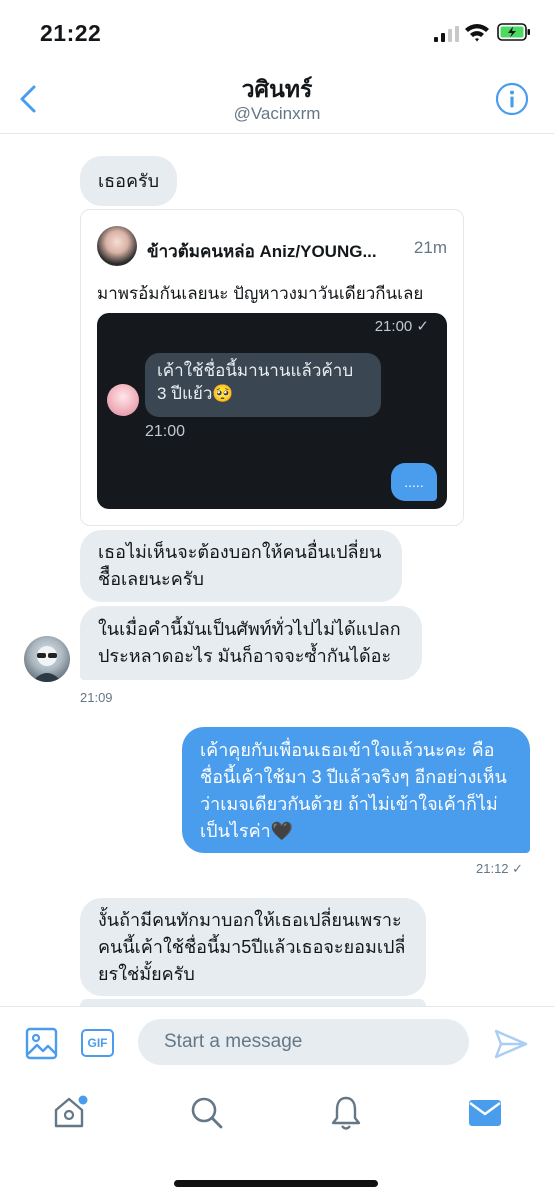 Image resolution: width=554 pixels, height=1200 pixels. What do you see at coordinates (146, 974) in the screenshot?
I see `message-line: ยรใช่มั้ยครับ` at bounding box center [146, 974].